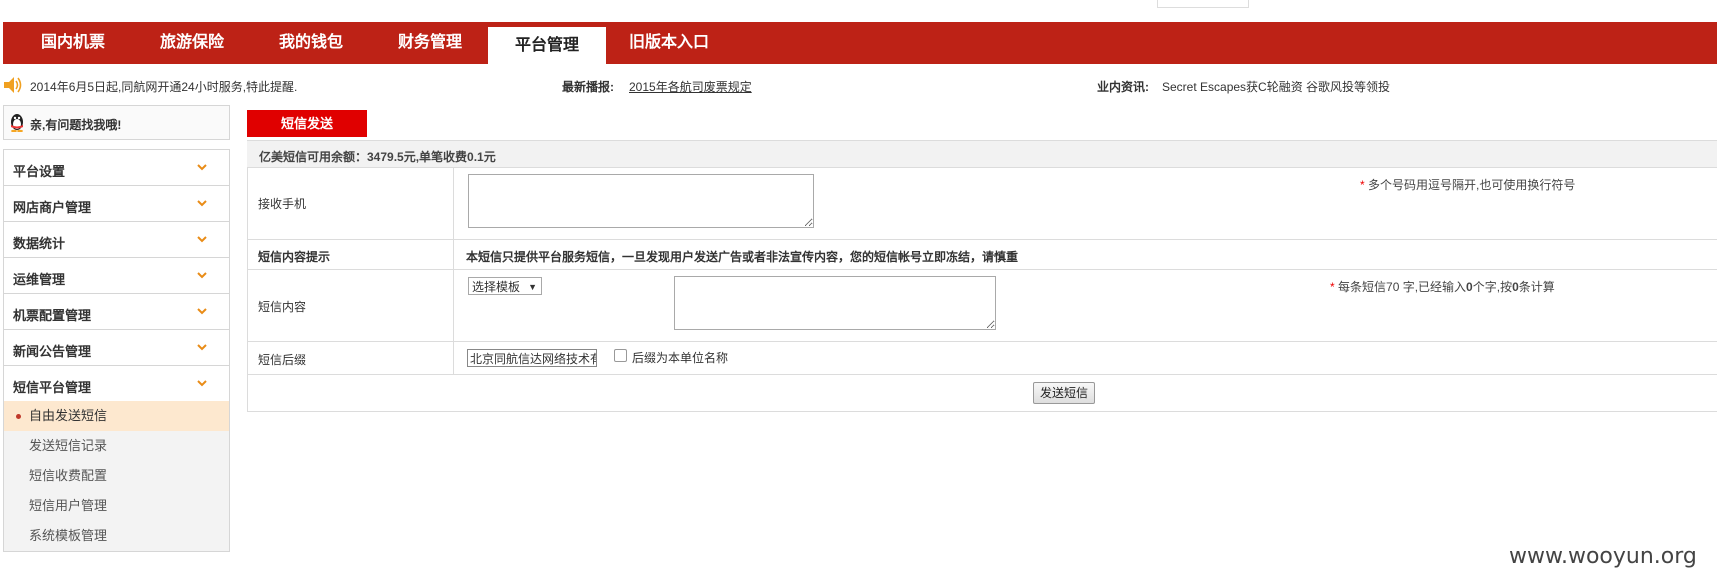 Image resolution: width=1717 pixels, height=586 pixels. I want to click on submenu-item-sms-users: 短信用户管理, so click(116, 506).